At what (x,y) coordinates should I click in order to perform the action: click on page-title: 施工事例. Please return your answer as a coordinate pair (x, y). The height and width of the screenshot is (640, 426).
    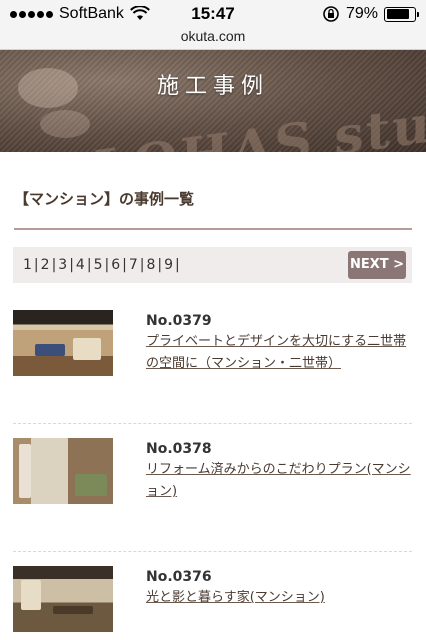
    Looking at the image, I should click on (212, 86).